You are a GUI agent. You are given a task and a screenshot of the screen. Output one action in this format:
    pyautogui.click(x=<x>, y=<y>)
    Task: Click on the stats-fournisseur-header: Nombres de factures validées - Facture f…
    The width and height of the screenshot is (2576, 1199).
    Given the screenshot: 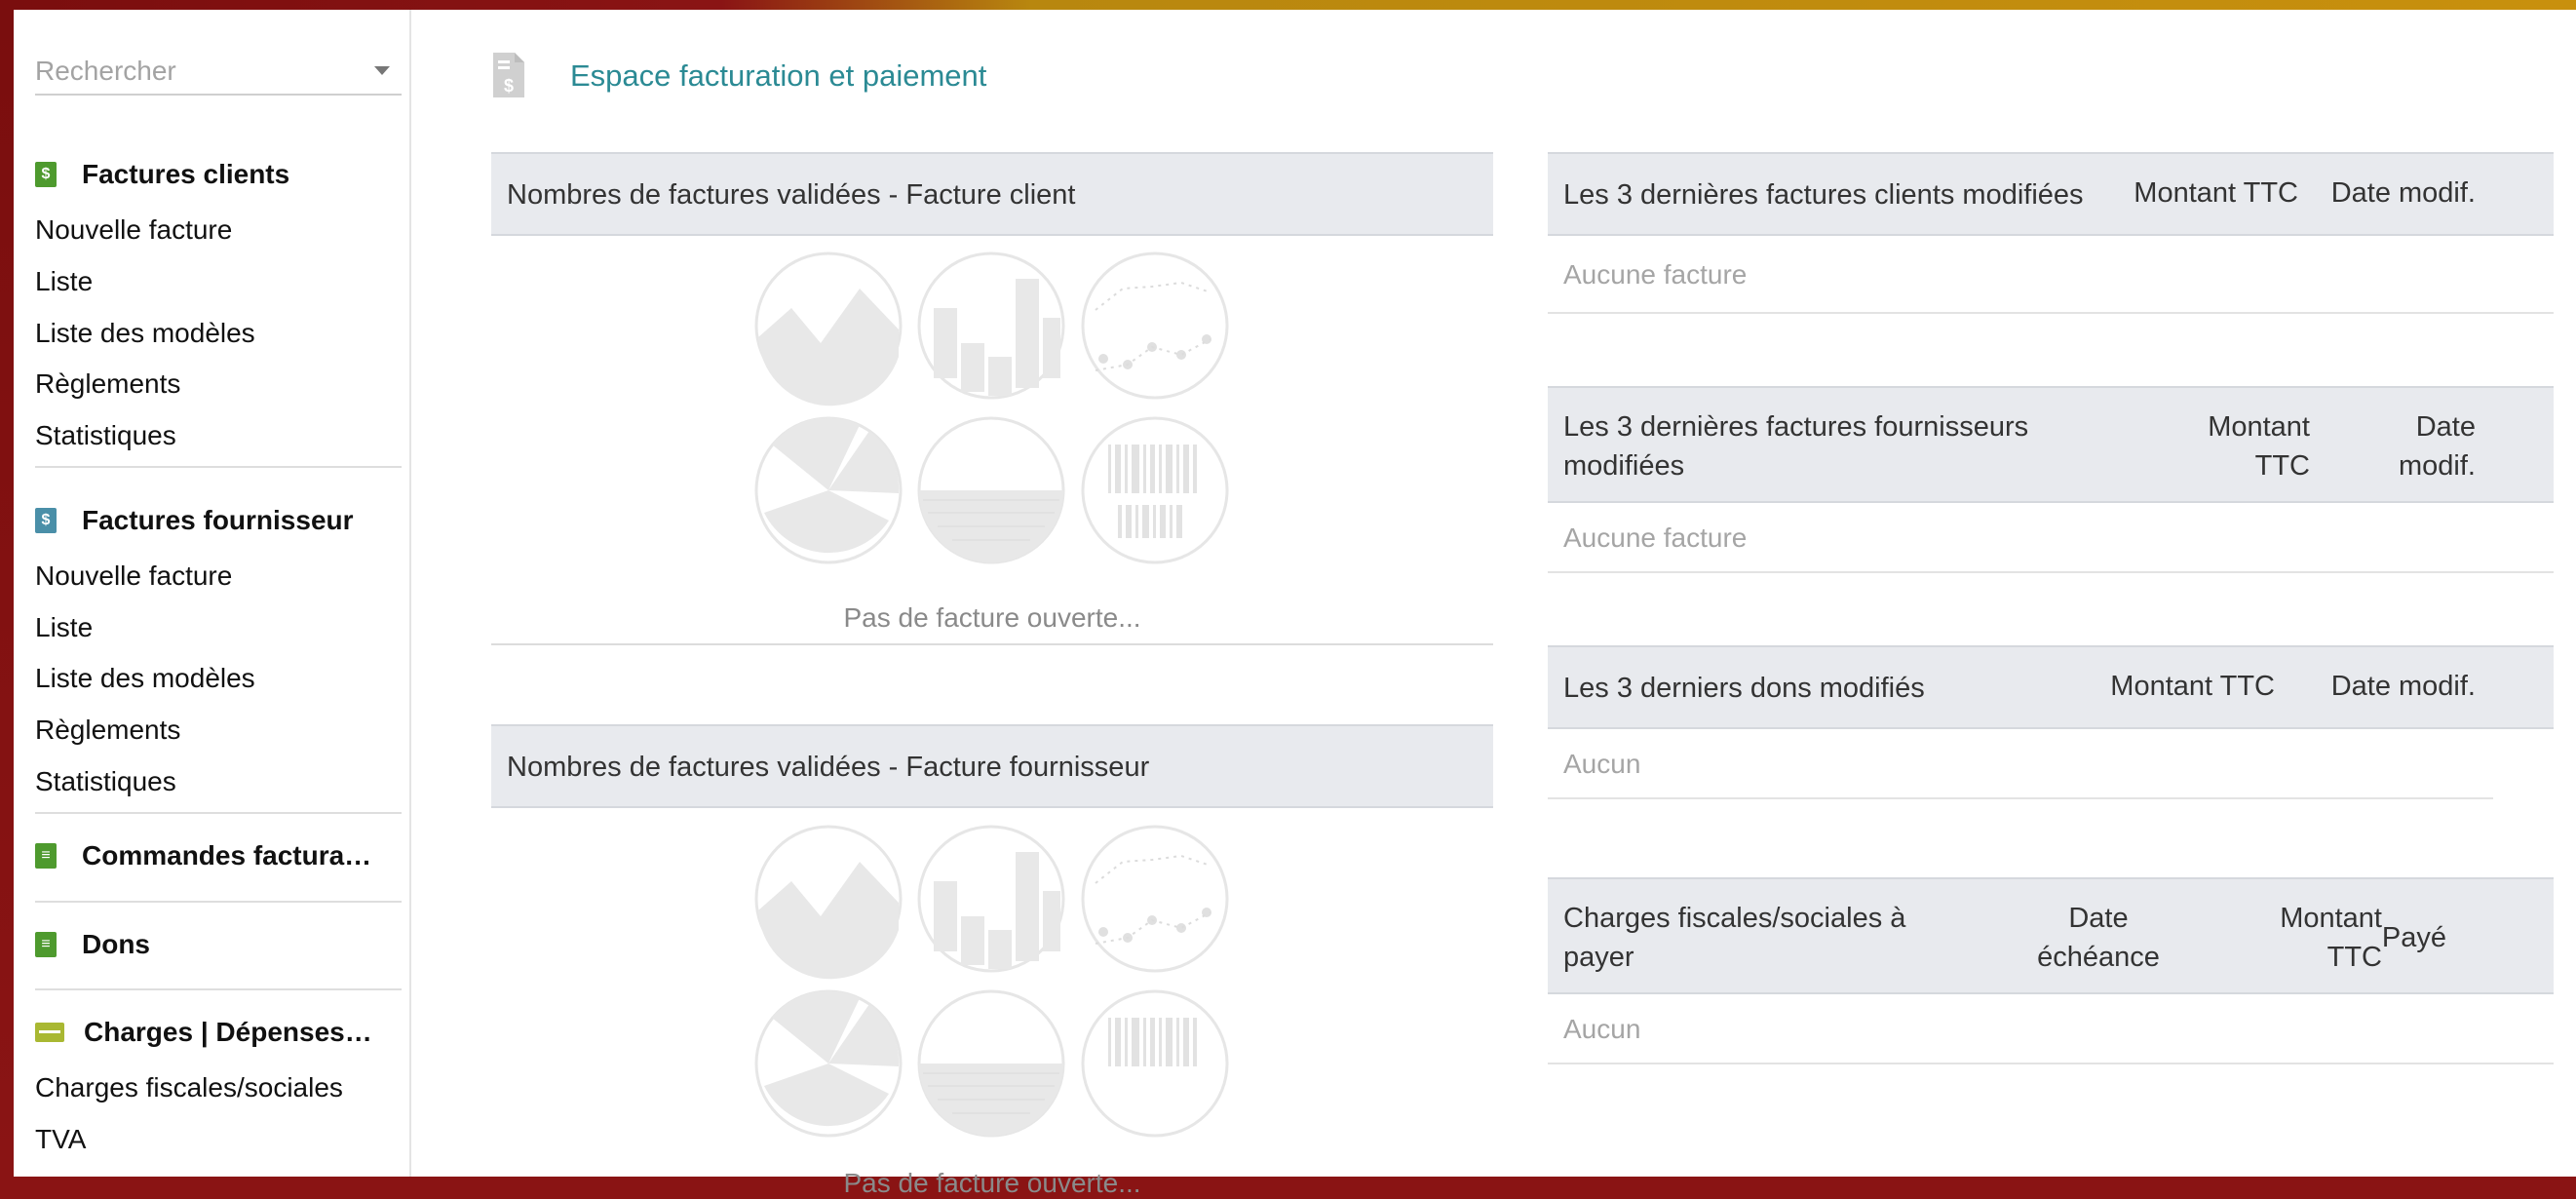 What is the action you would take?
    pyautogui.click(x=992, y=766)
    